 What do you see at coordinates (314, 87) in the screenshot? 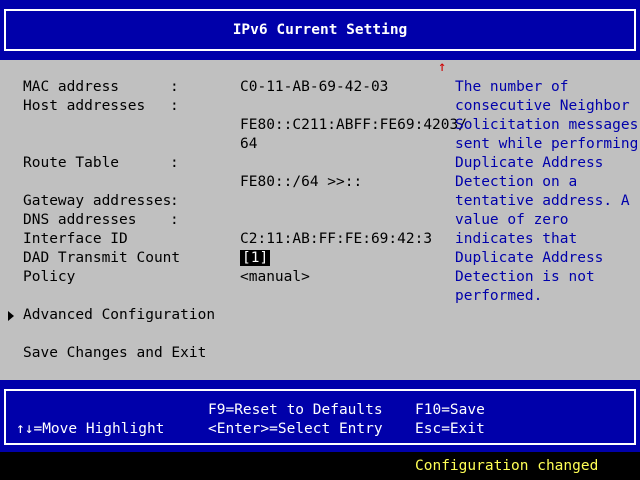
I see `mac-address-value: C0-11-AB-69-42-03` at bounding box center [314, 87].